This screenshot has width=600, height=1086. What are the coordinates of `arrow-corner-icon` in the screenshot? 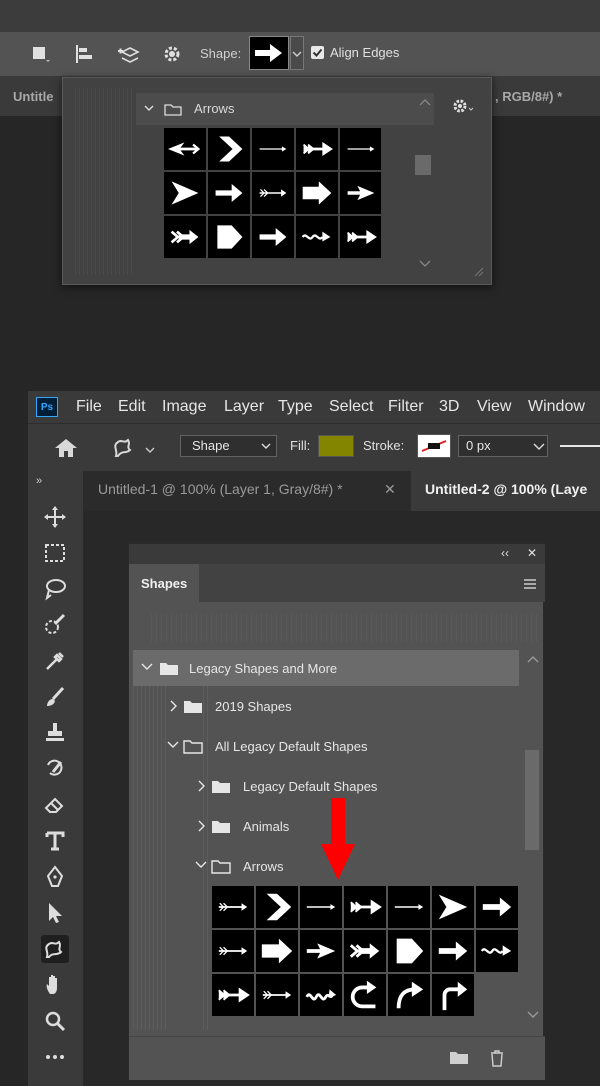 It's located at (453, 995).